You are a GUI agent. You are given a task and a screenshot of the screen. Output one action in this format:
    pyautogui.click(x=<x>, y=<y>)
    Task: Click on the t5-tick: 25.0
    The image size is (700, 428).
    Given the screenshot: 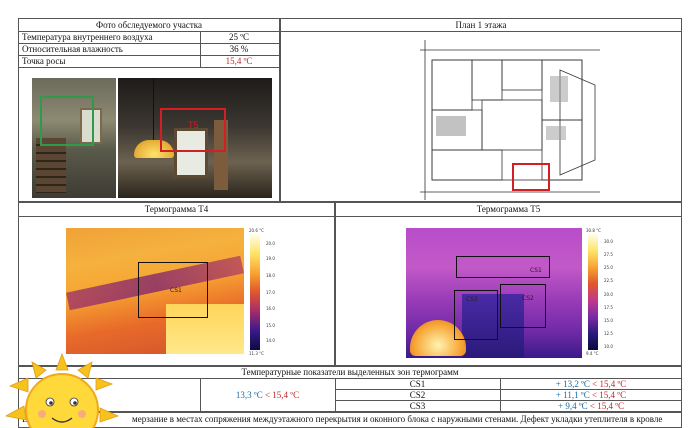 What is the action you would take?
    pyautogui.click(x=608, y=267)
    